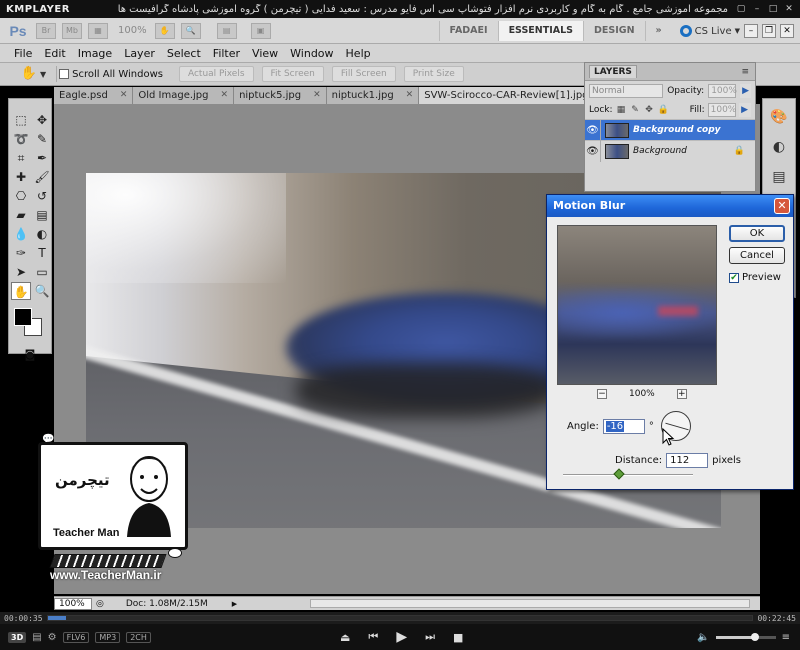 Image resolution: width=800 pixels, height=650 pixels. I want to click on opacity-arrow-icon: ▶, so click(745, 91).